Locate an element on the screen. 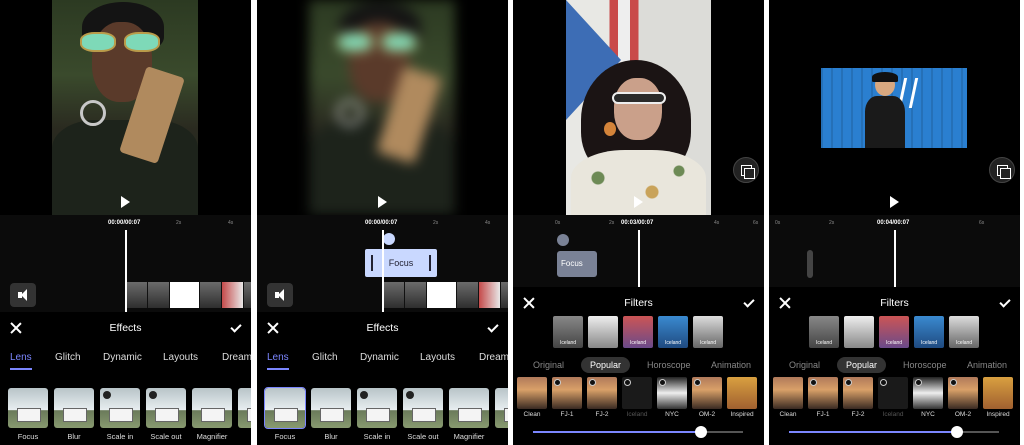 Image resolution: width=1024 pixels, height=445 pixels. effect-item is located at coordinates (501, 408).